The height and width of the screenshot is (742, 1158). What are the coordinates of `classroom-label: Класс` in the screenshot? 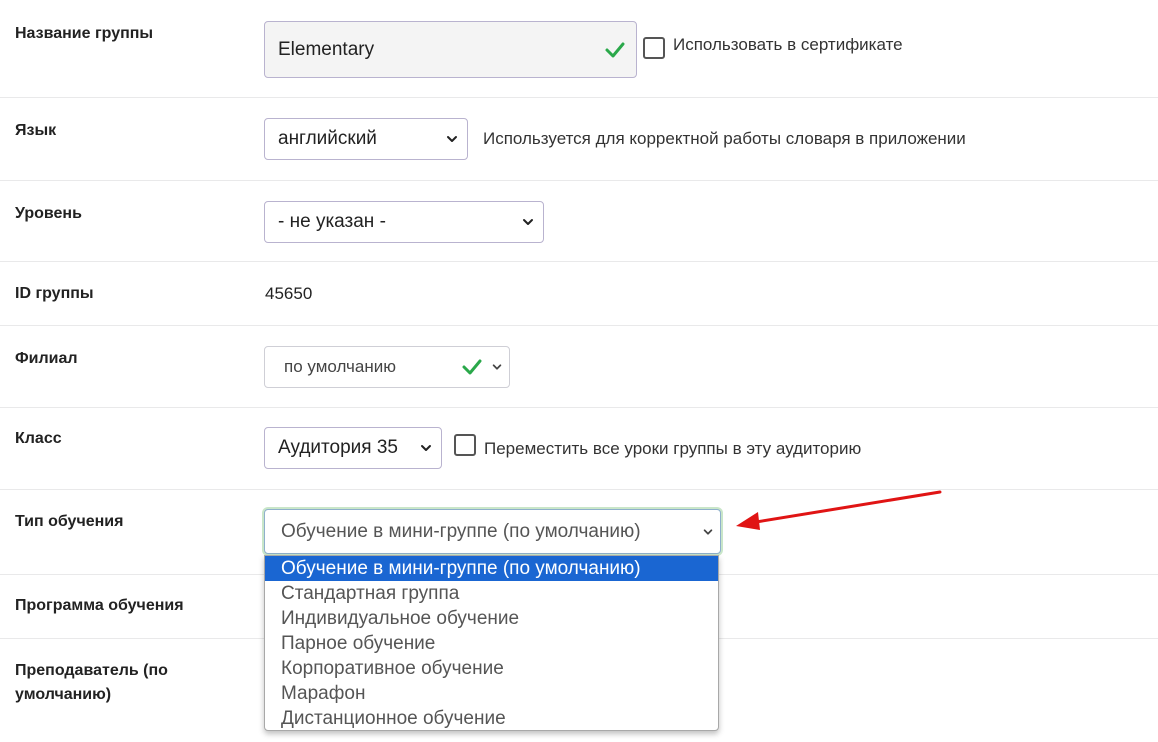 It's located at (38, 438).